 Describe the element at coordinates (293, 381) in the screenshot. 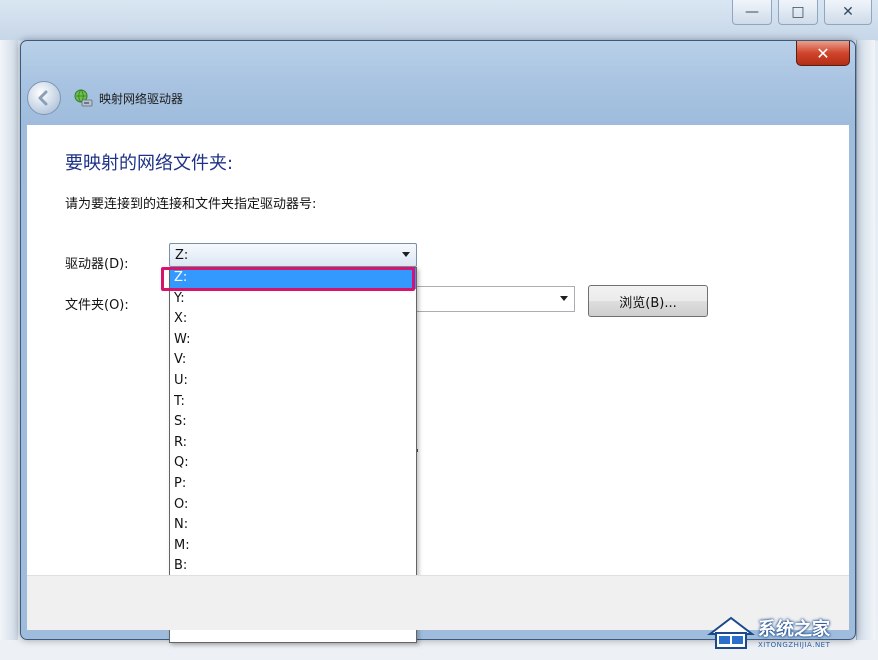

I see `dropdown-item: U:` at that location.